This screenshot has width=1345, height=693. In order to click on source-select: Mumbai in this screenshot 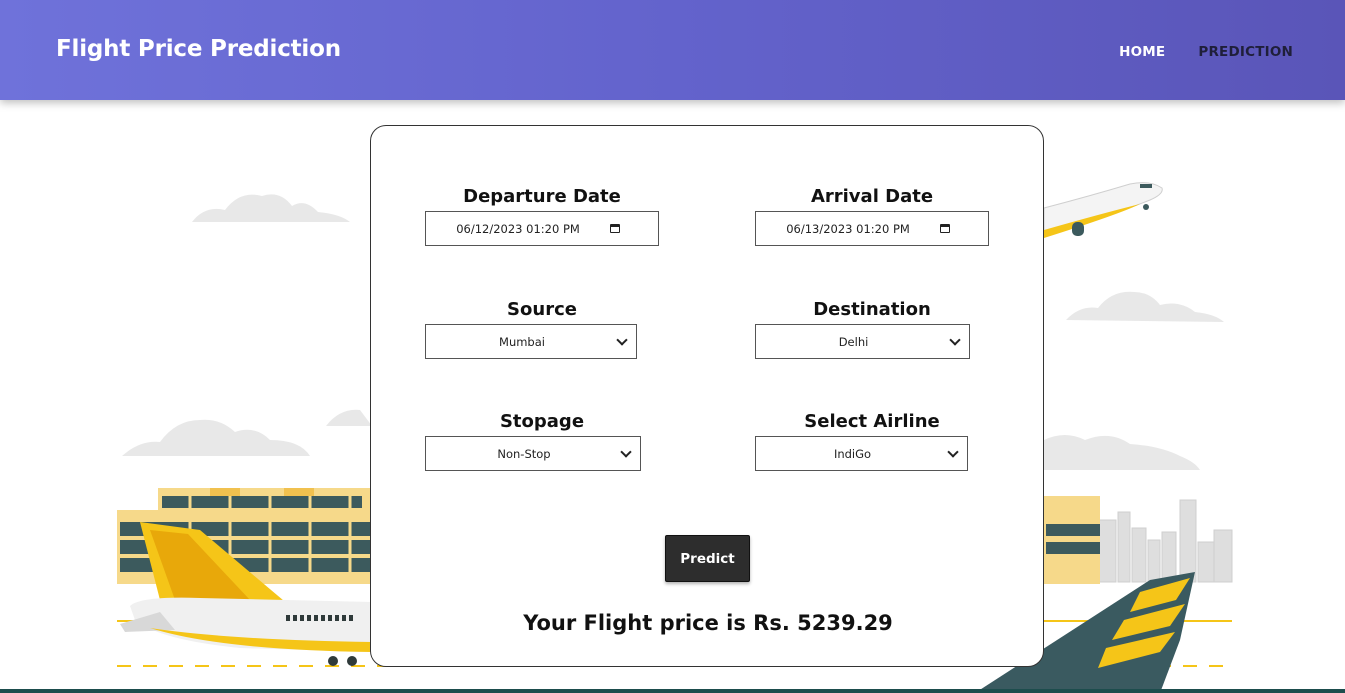, I will do `click(531, 341)`.